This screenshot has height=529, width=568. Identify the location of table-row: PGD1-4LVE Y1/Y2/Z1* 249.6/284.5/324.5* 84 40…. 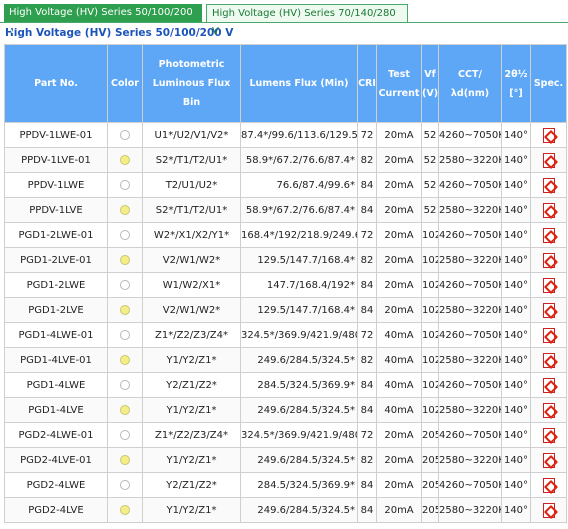
(285, 410).